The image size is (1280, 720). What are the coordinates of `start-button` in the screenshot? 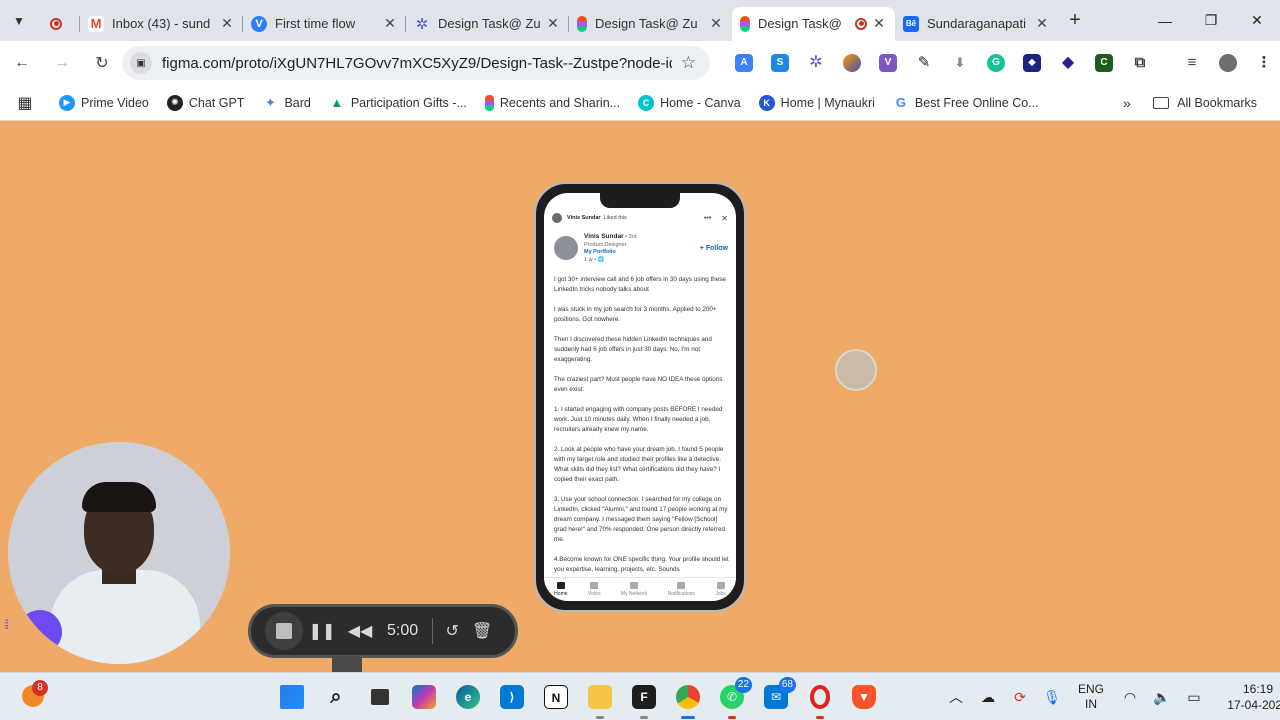 It's located at (292, 697).